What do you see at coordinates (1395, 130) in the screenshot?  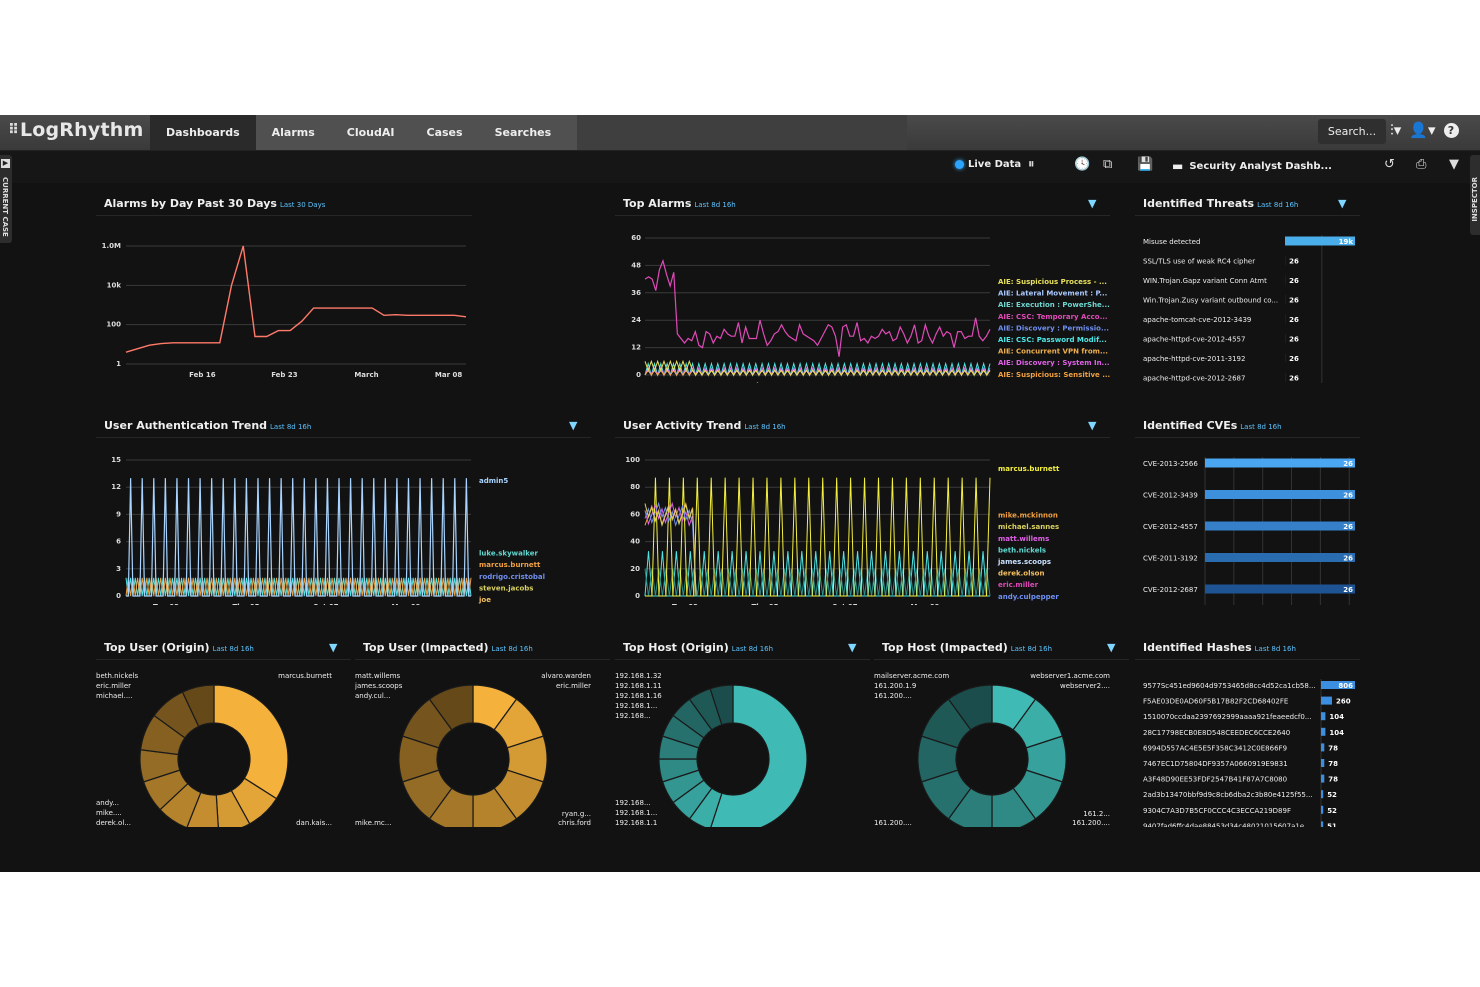 I see `sliders-icon: ⫶▾` at bounding box center [1395, 130].